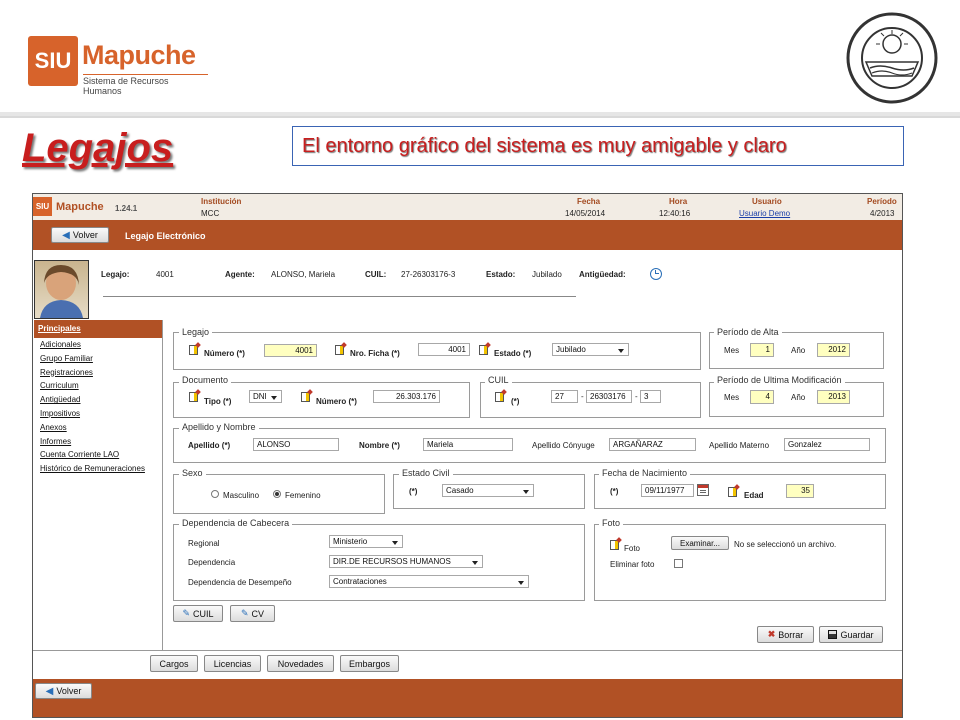  I want to click on embargos-button: Embargos, so click(369, 663).